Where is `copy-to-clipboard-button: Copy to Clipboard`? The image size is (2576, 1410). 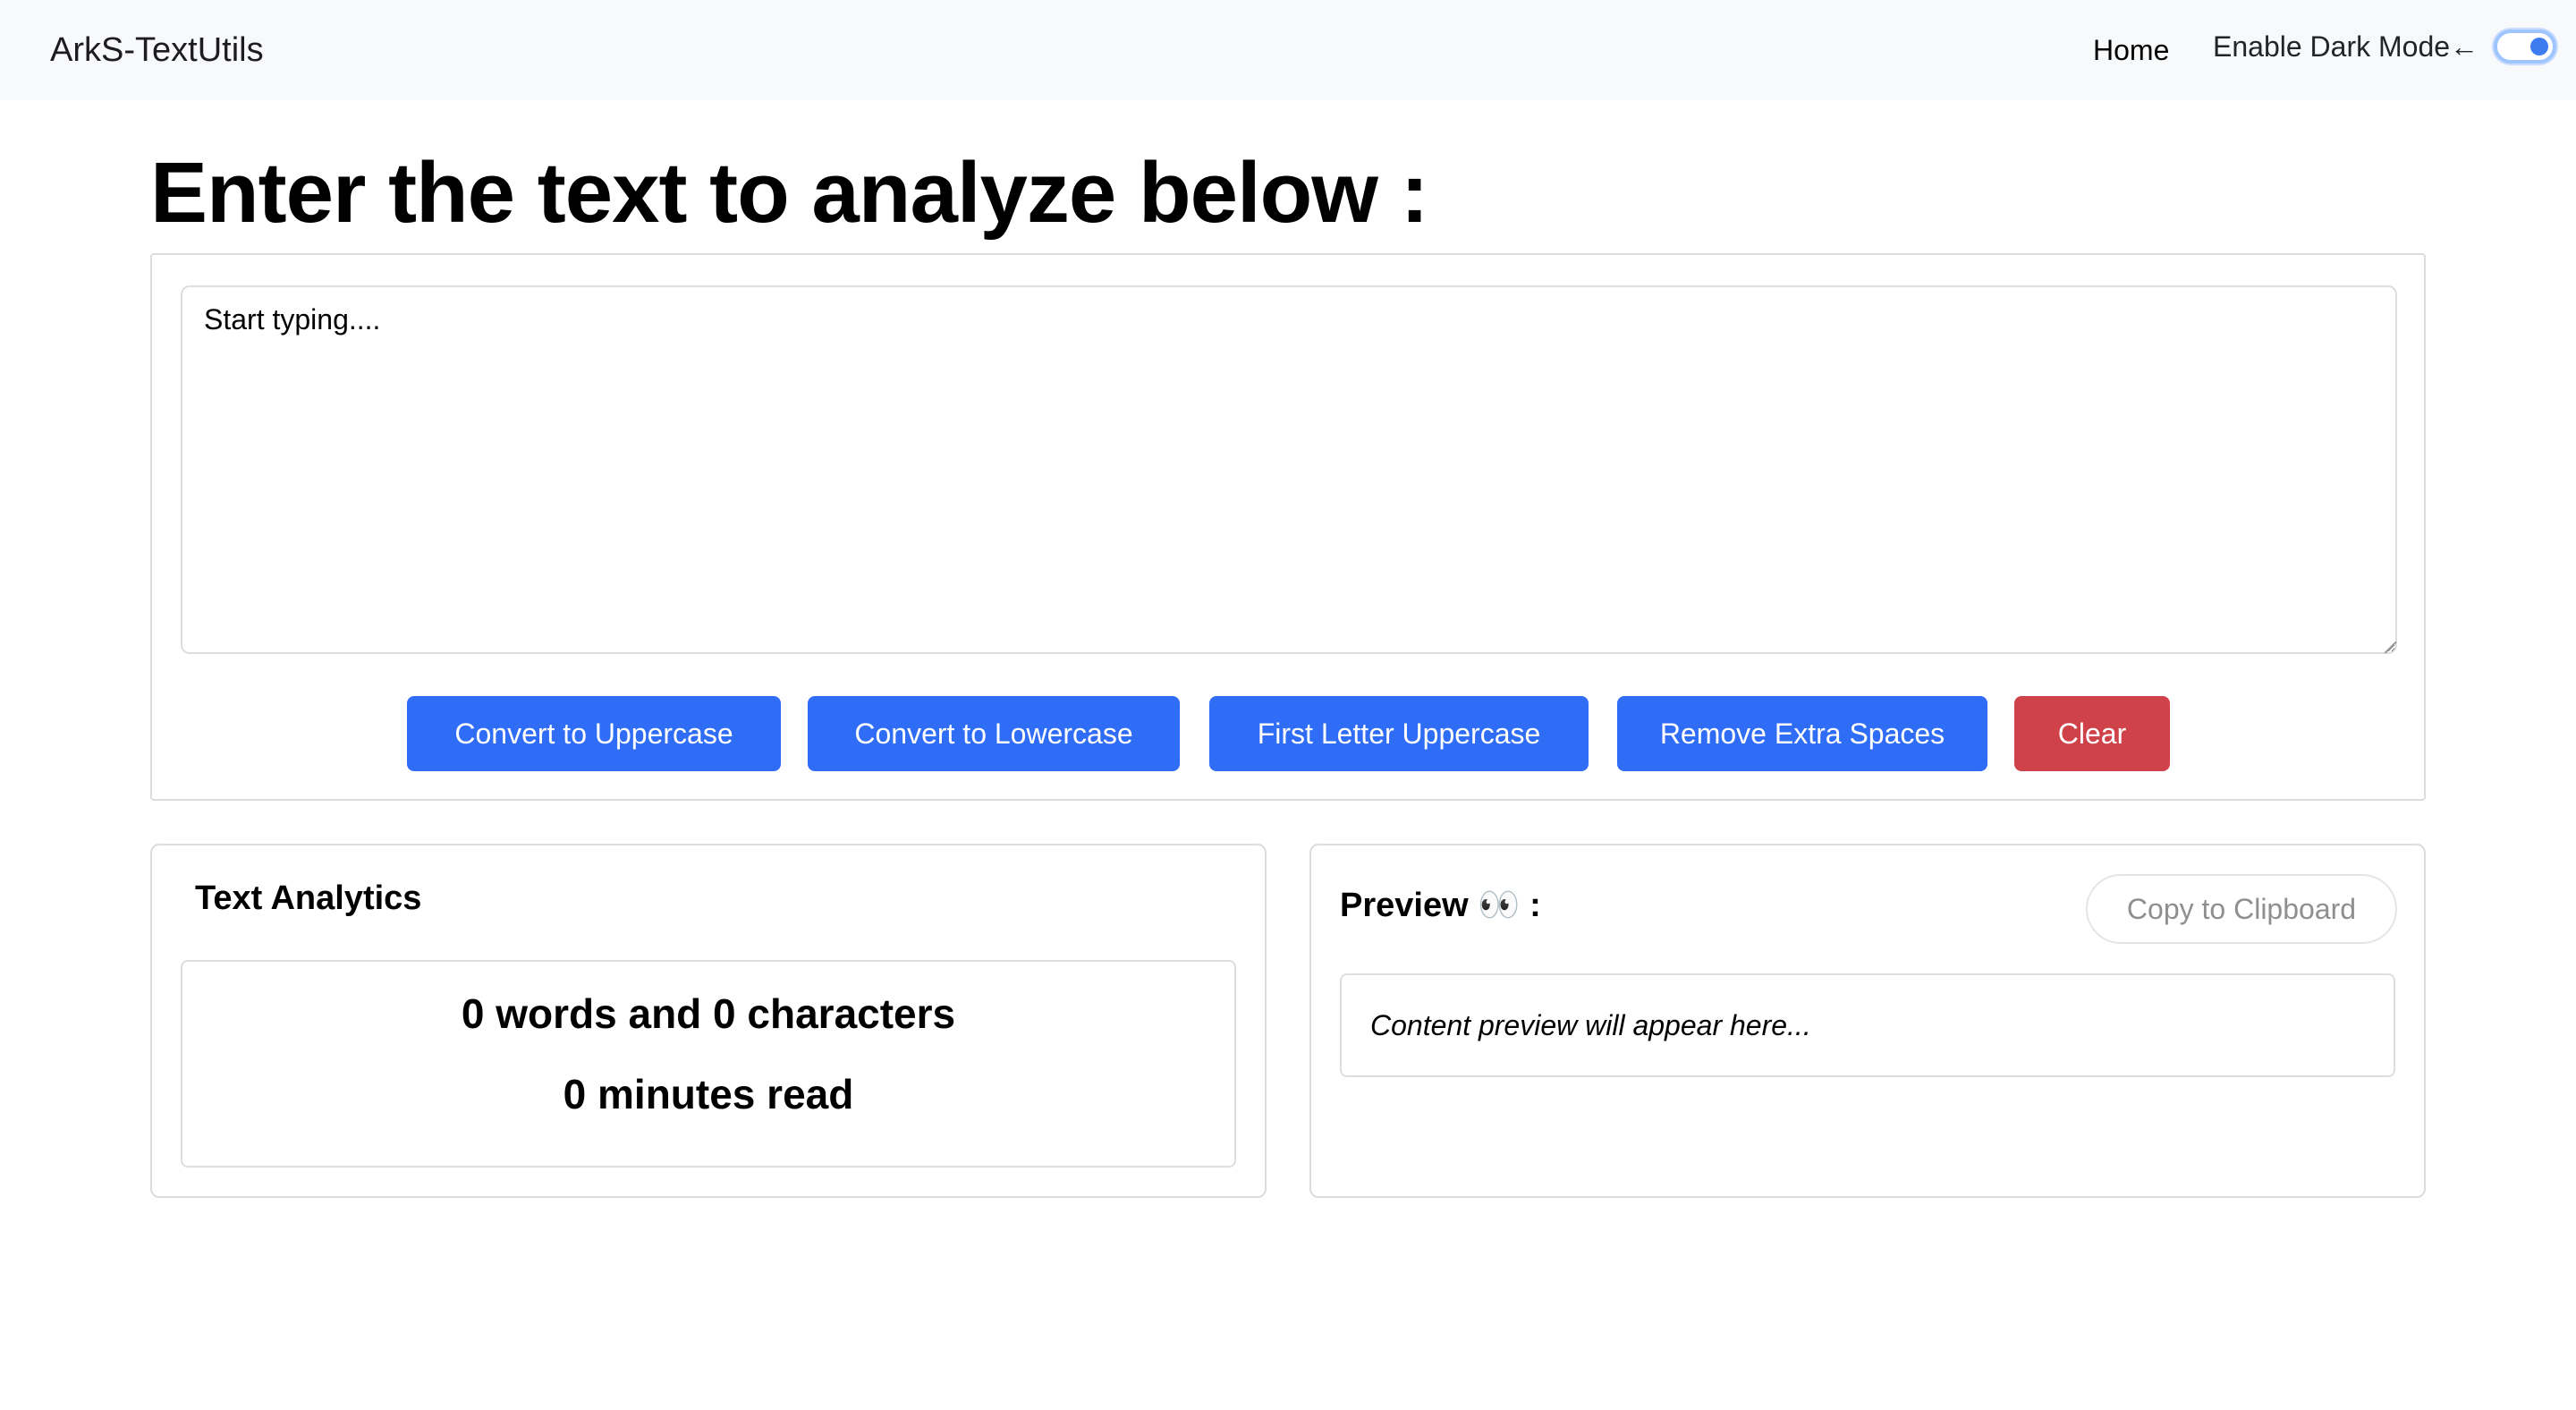
copy-to-clipboard-button: Copy to Clipboard is located at coordinates (2241, 909).